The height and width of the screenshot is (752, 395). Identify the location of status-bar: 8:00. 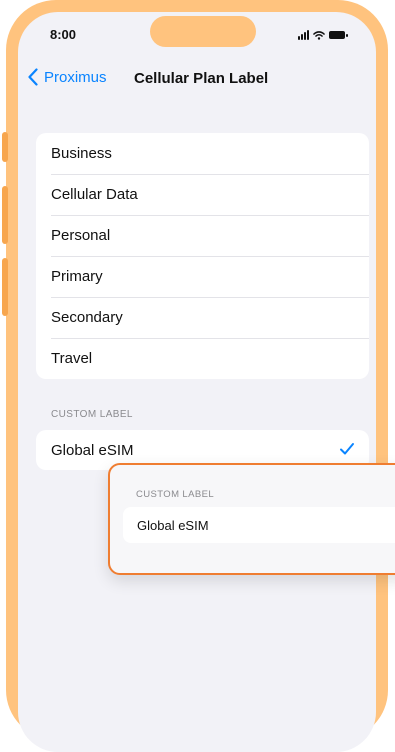
(197, 34).